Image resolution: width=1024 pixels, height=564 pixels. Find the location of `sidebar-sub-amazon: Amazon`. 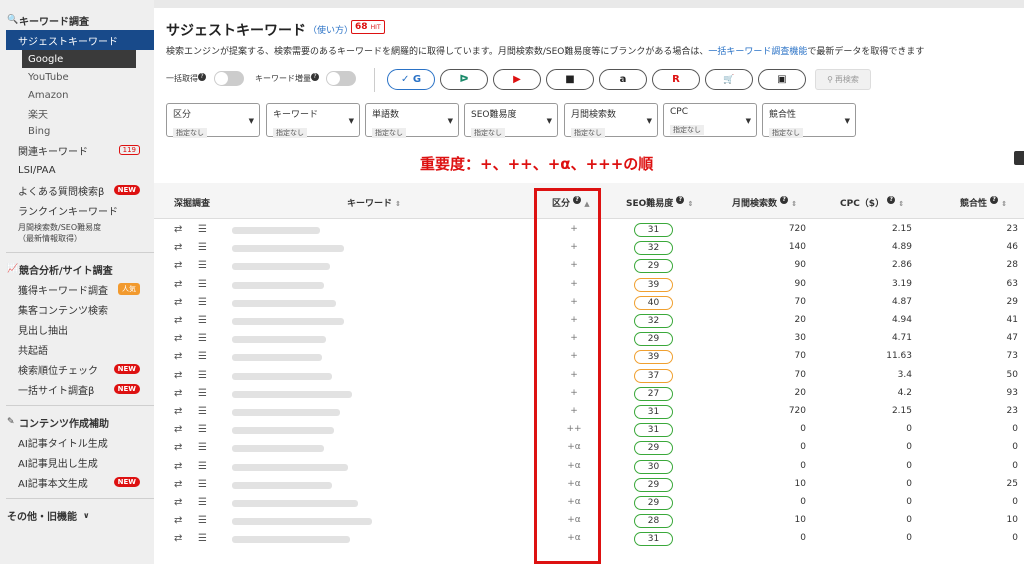

sidebar-sub-amazon: Amazon is located at coordinates (77, 95).